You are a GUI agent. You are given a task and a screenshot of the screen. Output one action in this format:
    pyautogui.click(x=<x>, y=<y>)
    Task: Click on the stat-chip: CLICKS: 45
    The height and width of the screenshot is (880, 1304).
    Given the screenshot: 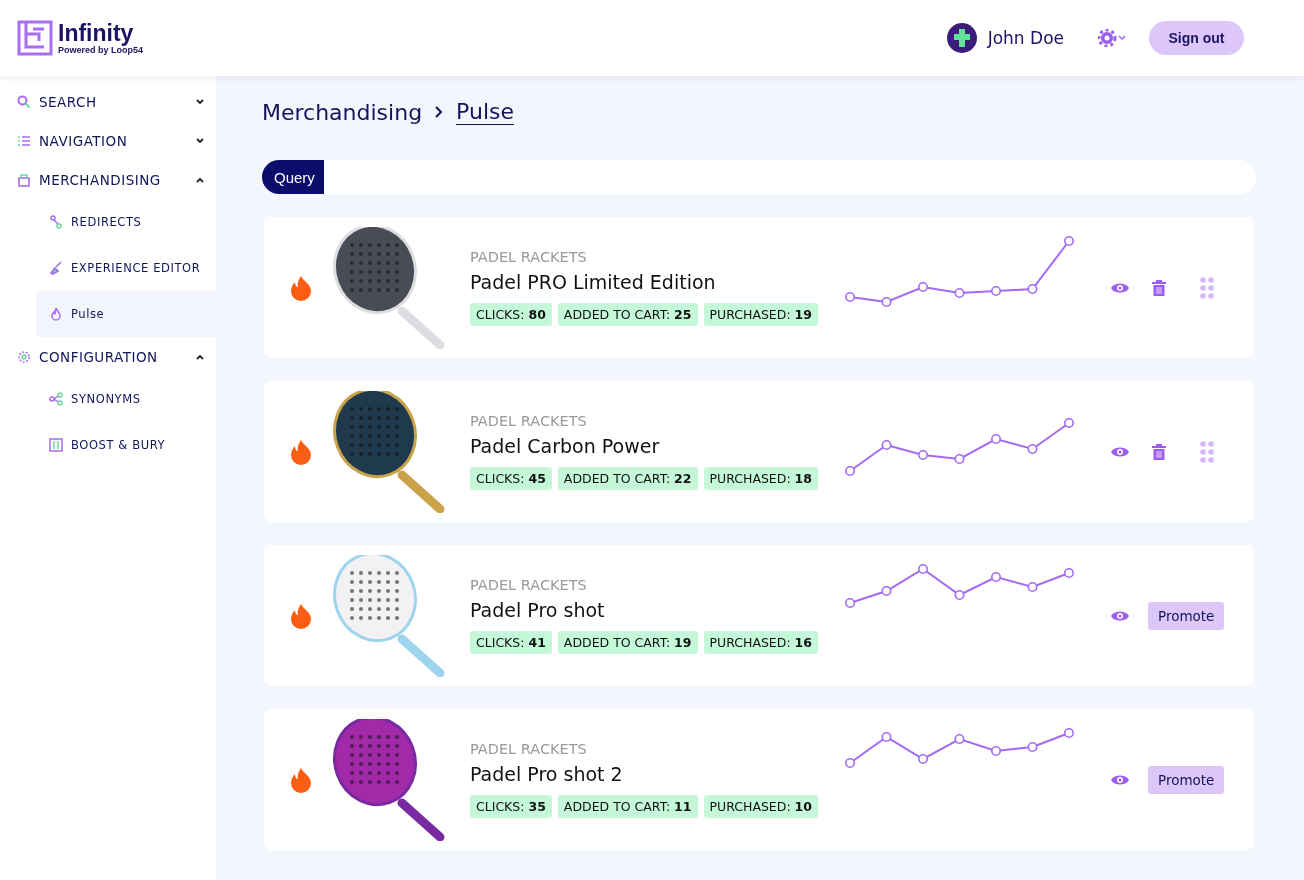 What is the action you would take?
    pyautogui.click(x=511, y=478)
    